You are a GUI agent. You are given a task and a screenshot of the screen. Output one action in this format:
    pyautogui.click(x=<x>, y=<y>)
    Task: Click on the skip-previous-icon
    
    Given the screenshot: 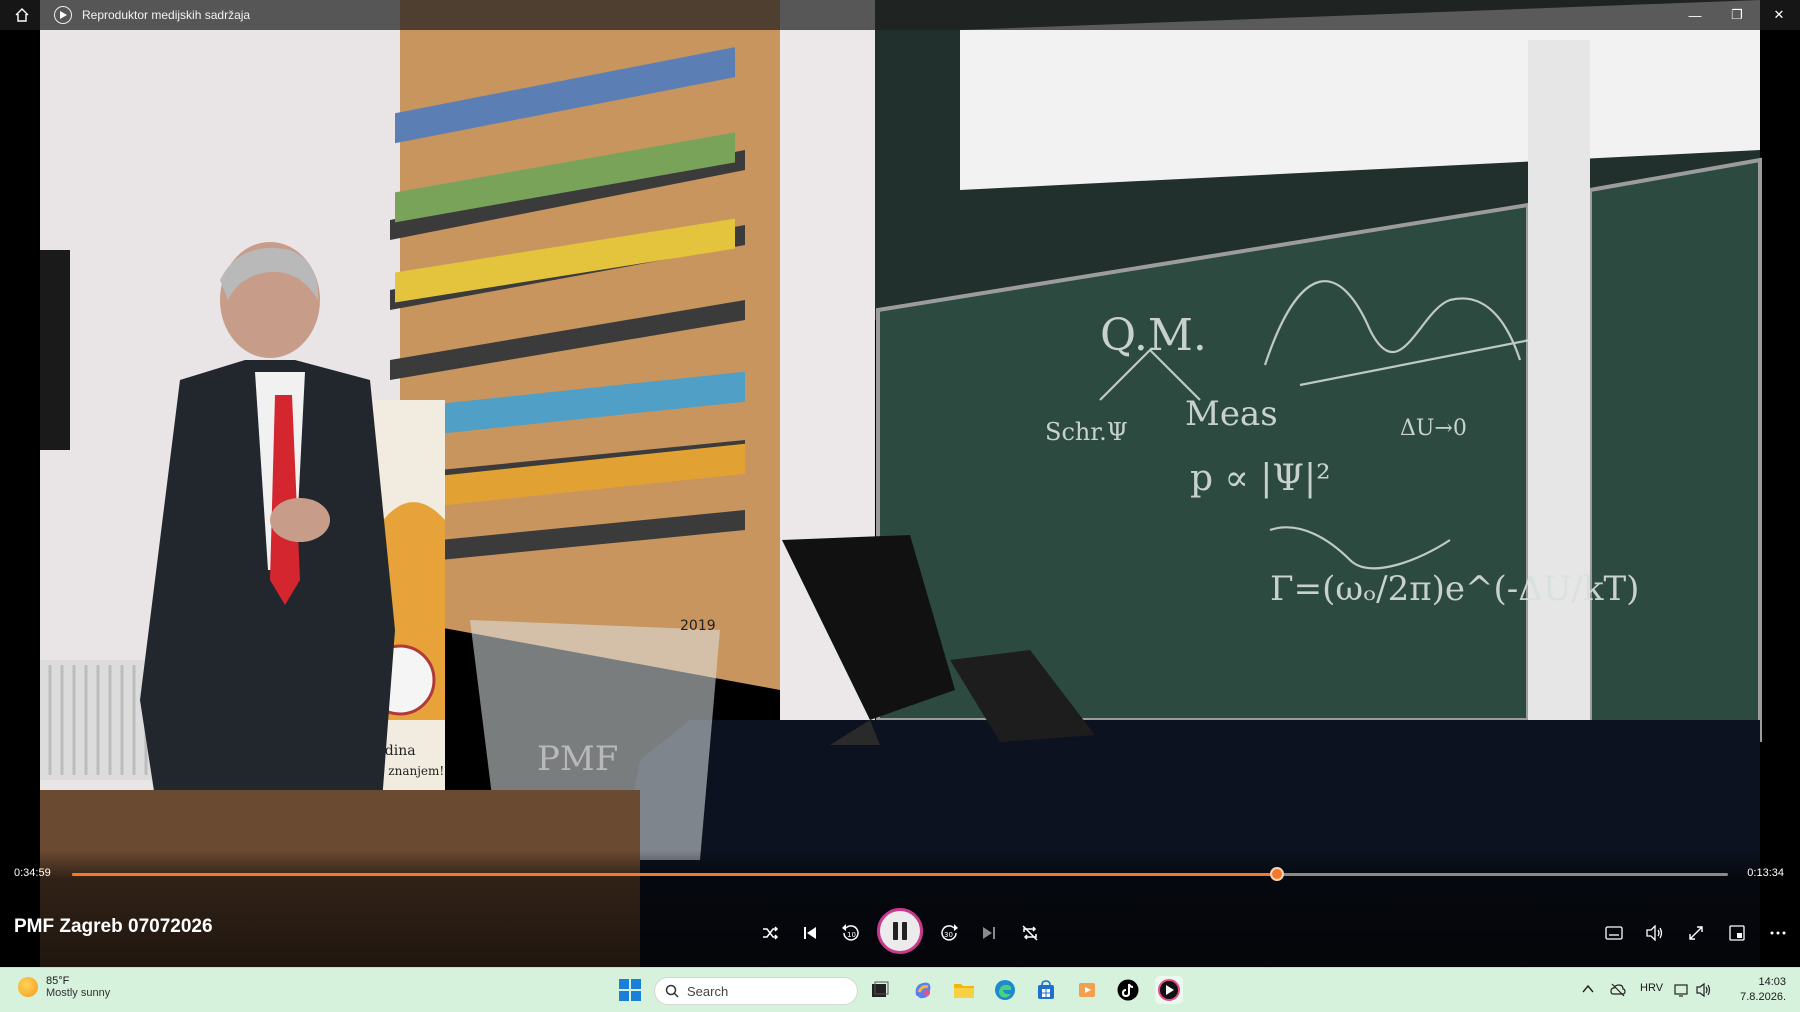 What is the action you would take?
    pyautogui.click(x=810, y=933)
    